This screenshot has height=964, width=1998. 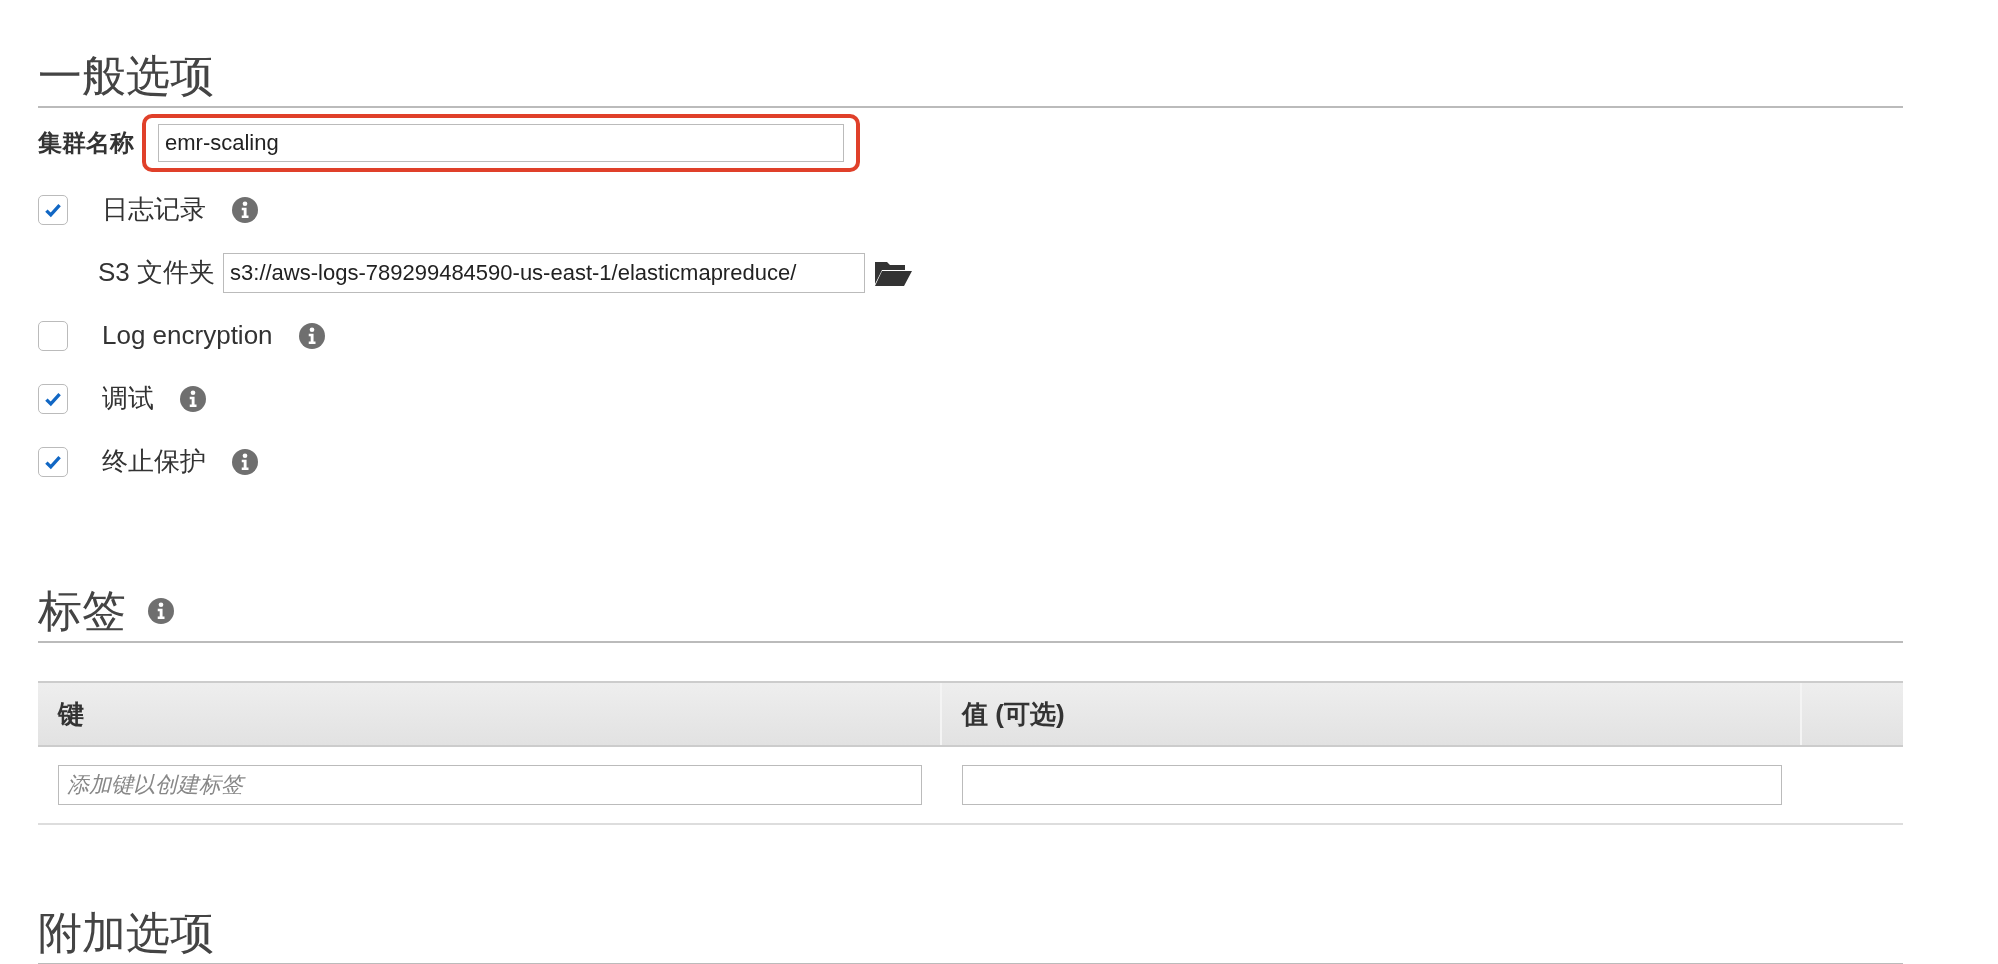 What do you see at coordinates (1372, 785) in the screenshot?
I see `tag-value-input` at bounding box center [1372, 785].